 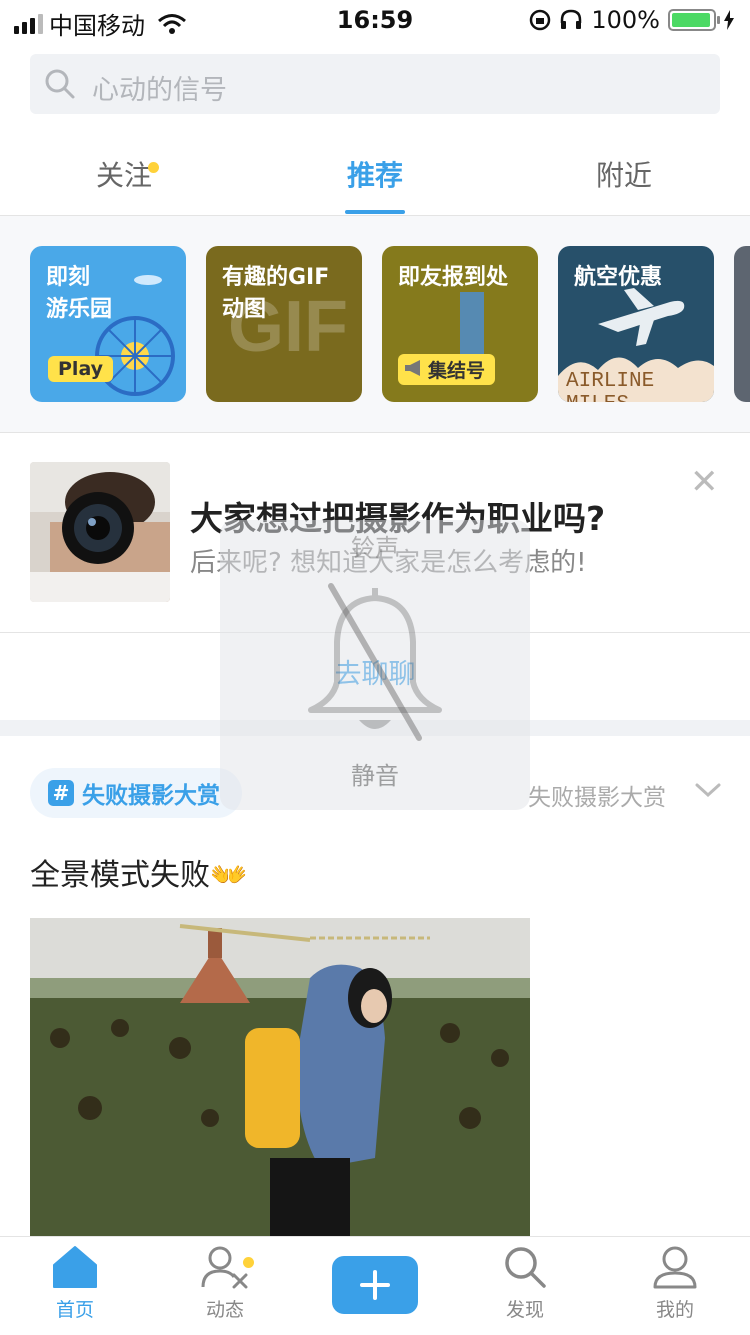 What do you see at coordinates (457, 371) in the screenshot?
I see `card-tag-label: 集结号` at bounding box center [457, 371].